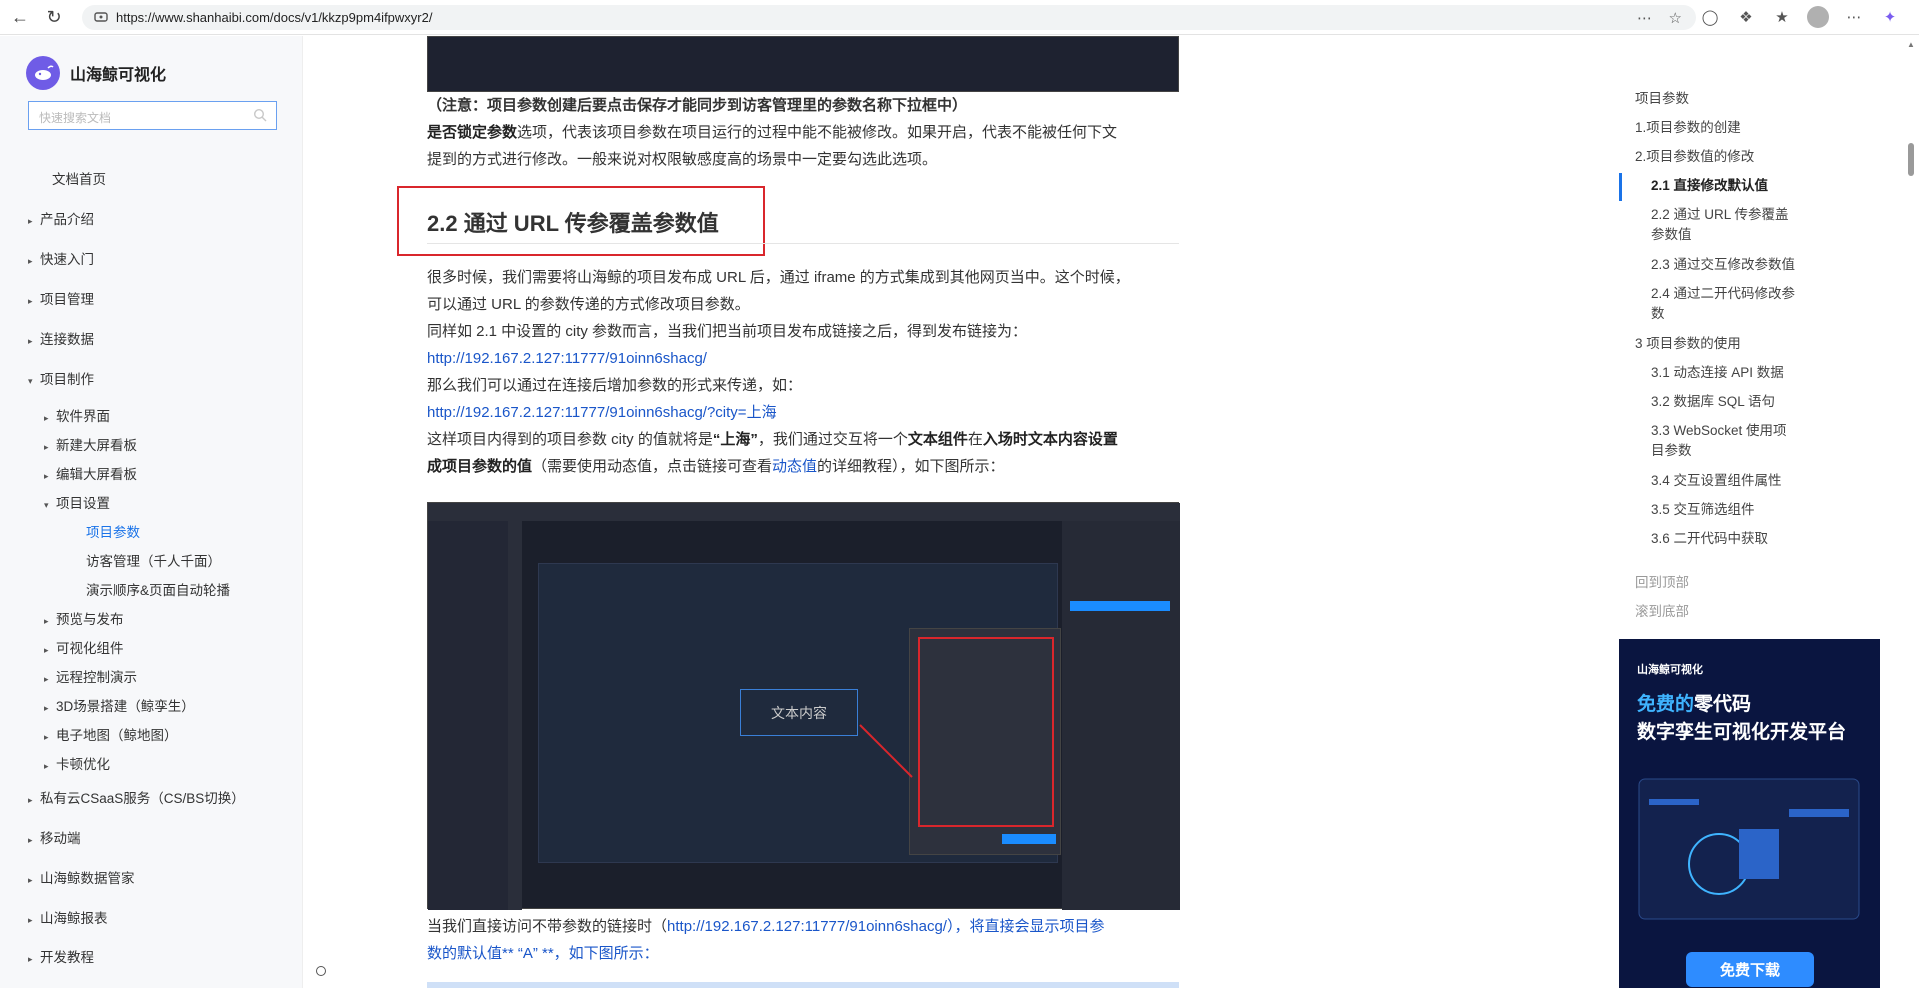 This screenshot has height=988, width=1919. I want to click on sidebar-item: ▾ 项目设置, so click(77, 502).